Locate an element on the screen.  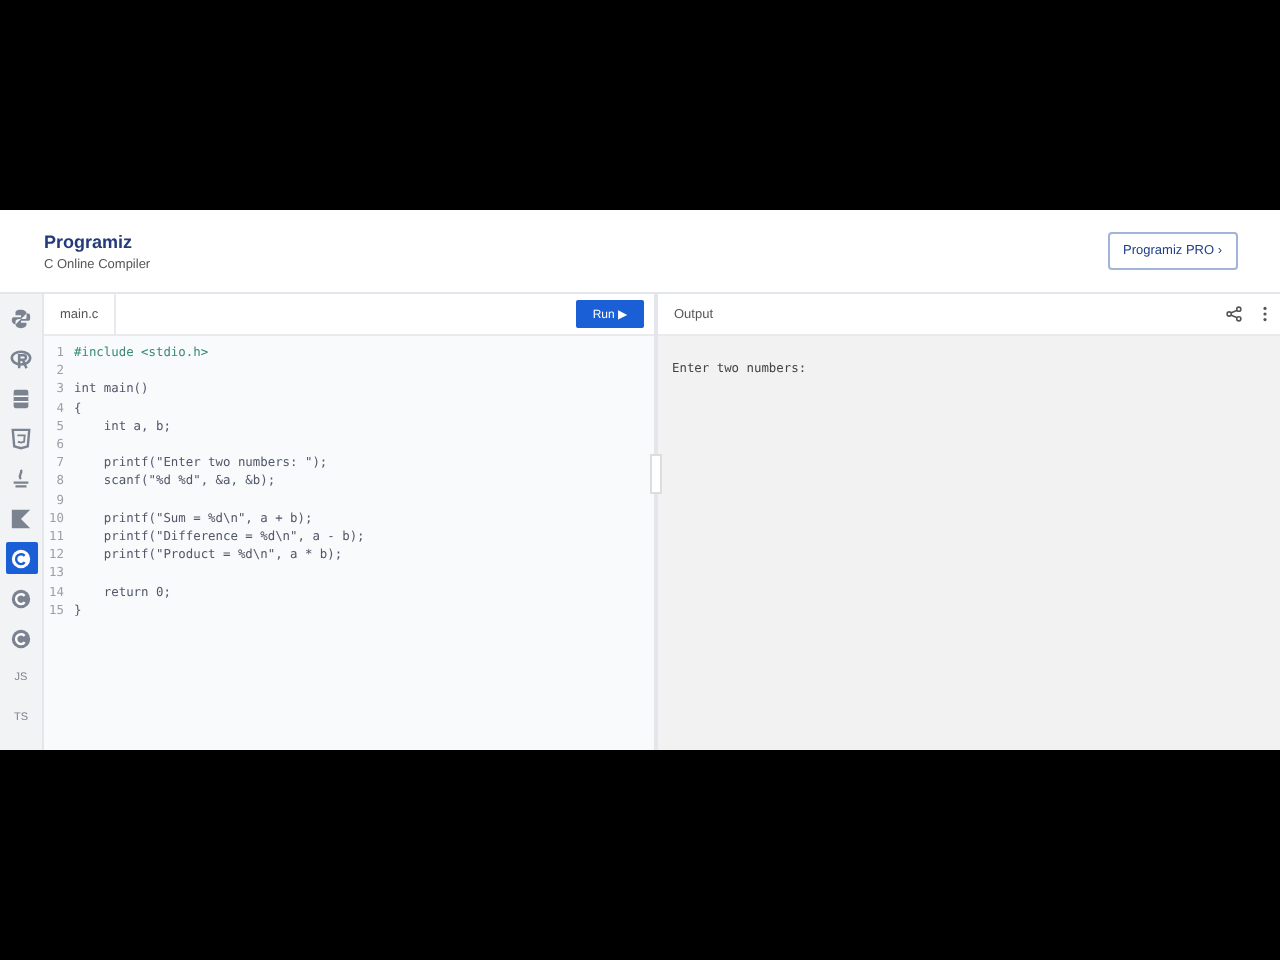
c-icon is located at coordinates (21, 558).